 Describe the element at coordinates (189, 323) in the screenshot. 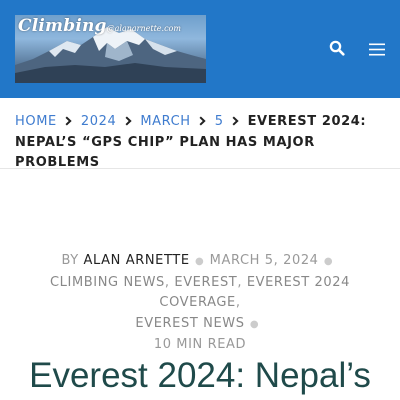

I see `category-link: EVEREST NEWS` at that location.